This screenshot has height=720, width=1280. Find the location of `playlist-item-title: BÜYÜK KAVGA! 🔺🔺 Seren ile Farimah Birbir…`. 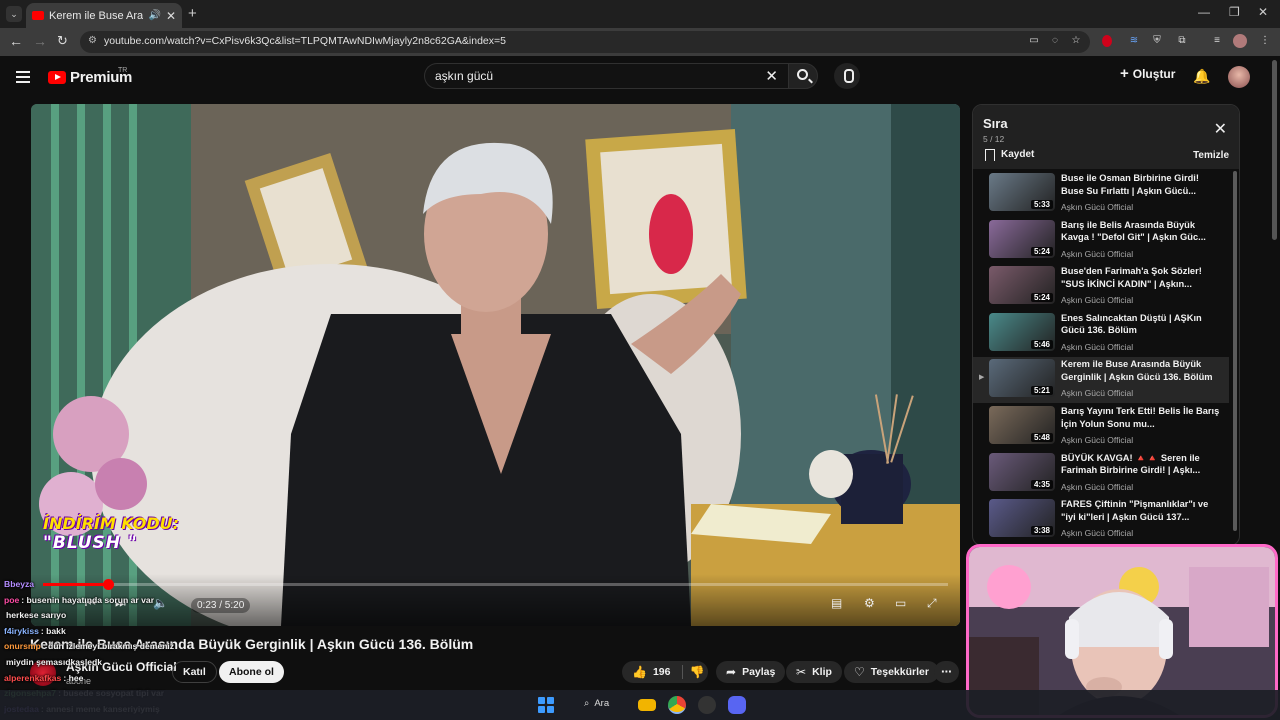

playlist-item-title: BÜYÜK KAVGA! 🔺🔺 Seren ile Farimah Birbir… is located at coordinates (1141, 464).